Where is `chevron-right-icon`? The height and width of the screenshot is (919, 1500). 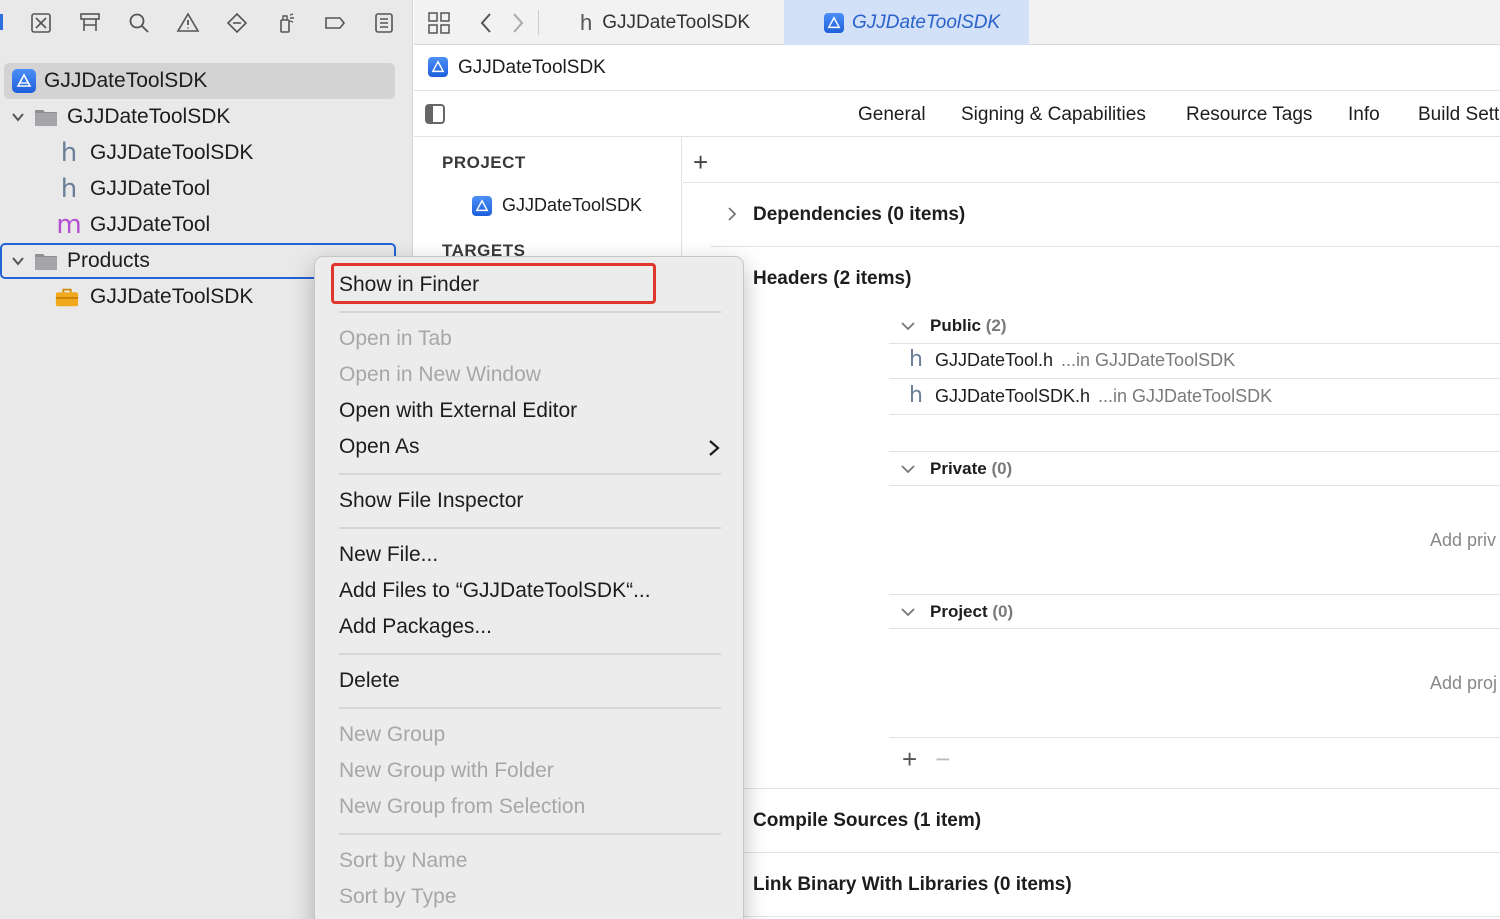
chevron-right-icon is located at coordinates (732, 214).